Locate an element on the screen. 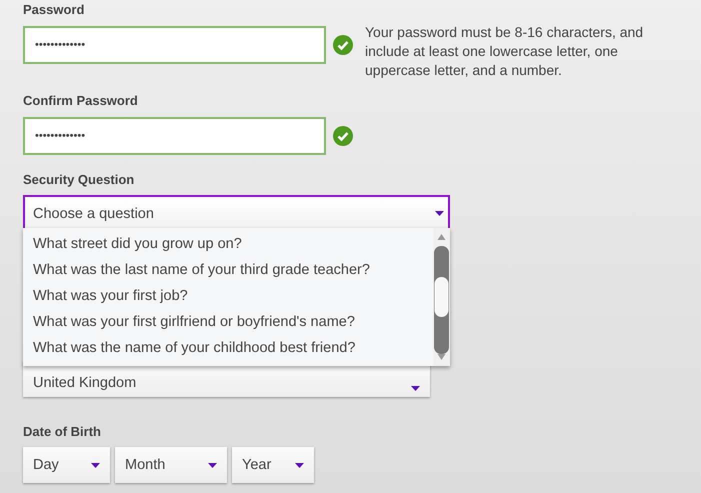 The height and width of the screenshot is (493, 701). dropdown-option: What was your first girlfriend or boyfriend's name? is located at coordinates (228, 322).